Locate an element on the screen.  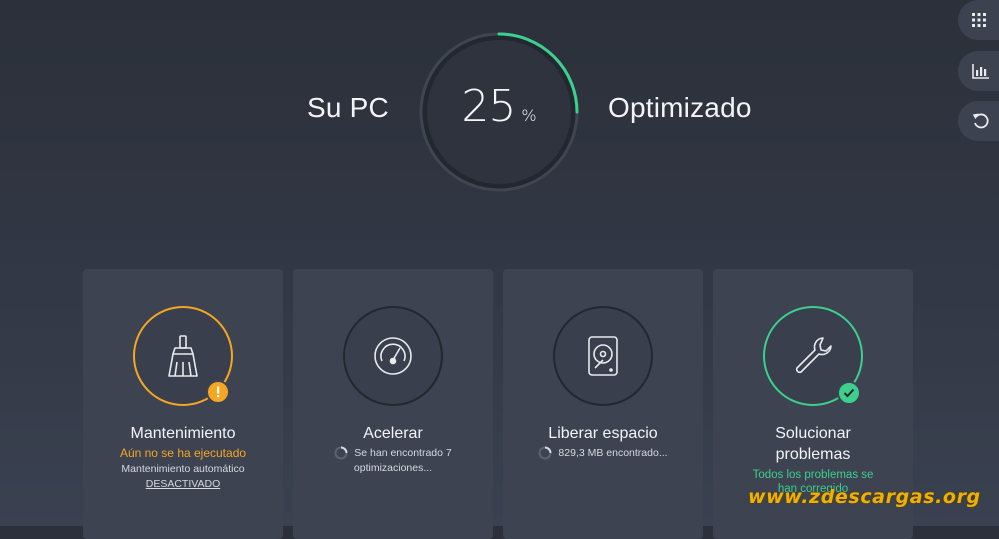
maintenance-detail: Mantenimiento automático is located at coordinates (183, 469).